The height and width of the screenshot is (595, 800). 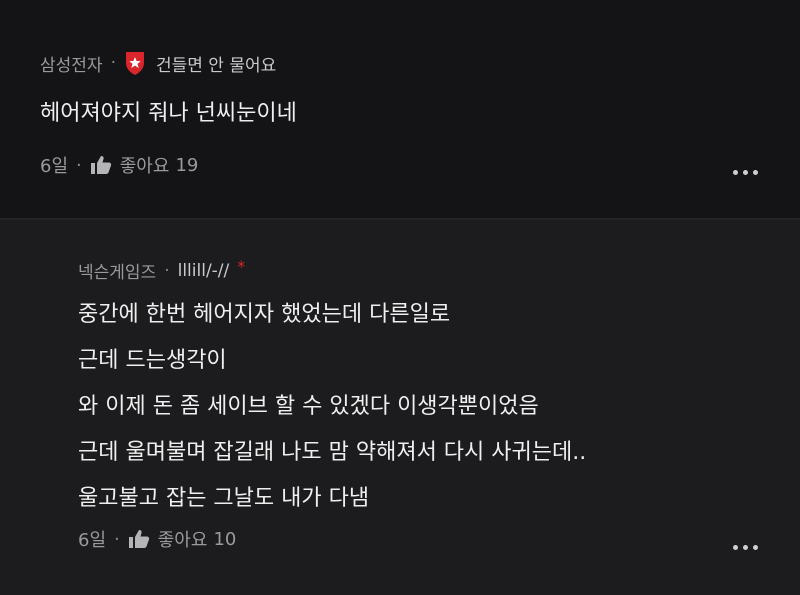 I want to click on comment-footer: 6일 · 좋아요 19, so click(x=119, y=165).